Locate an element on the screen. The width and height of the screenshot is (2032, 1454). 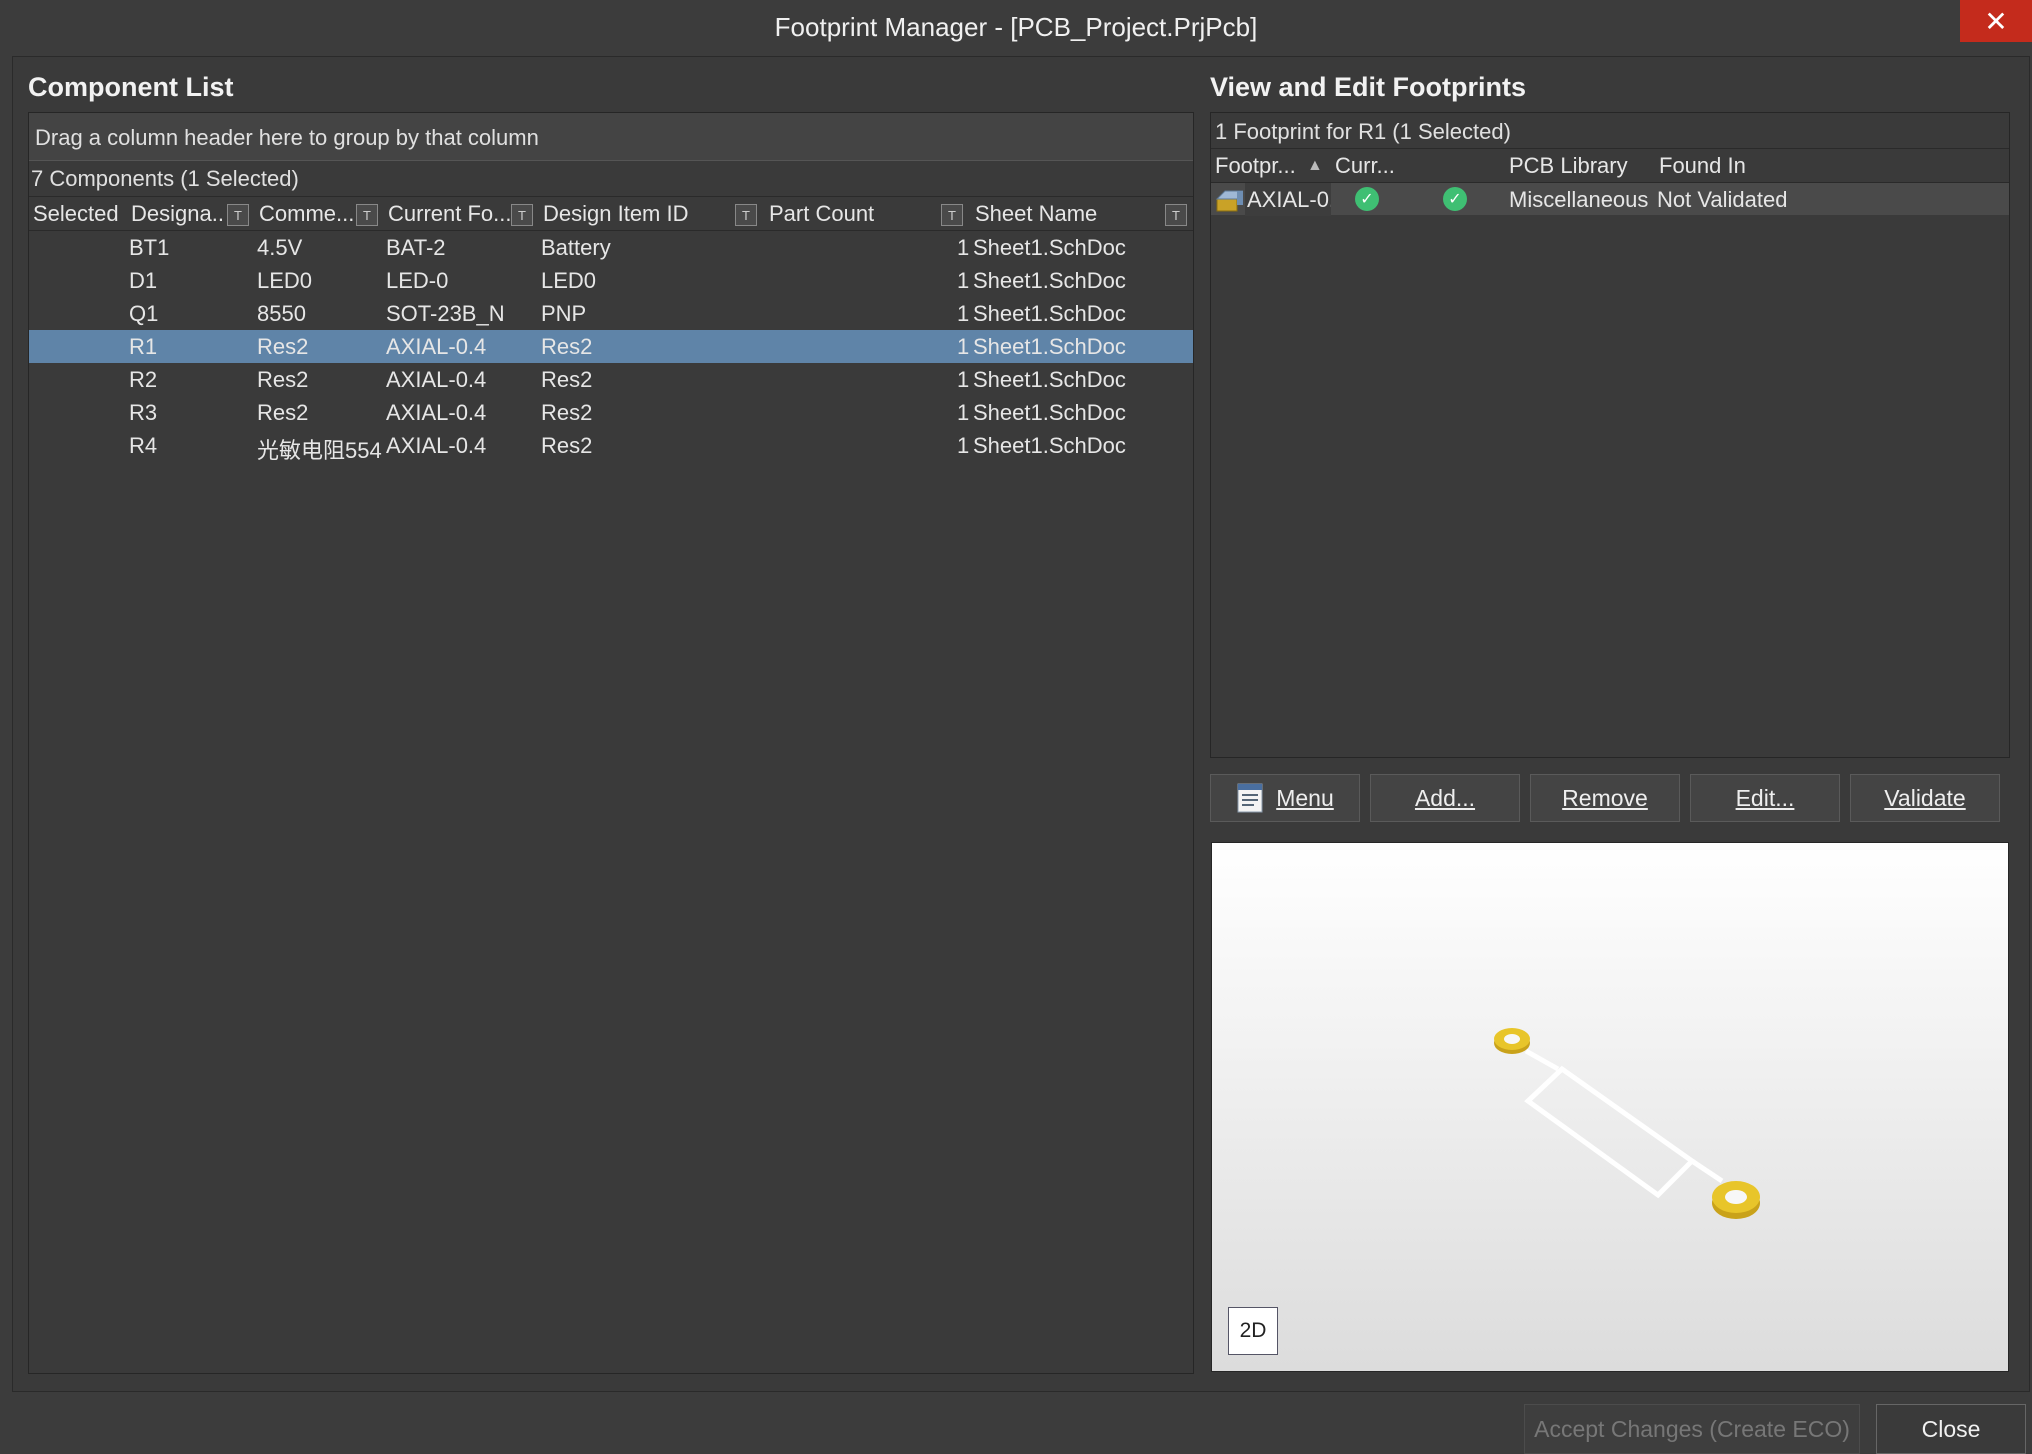
validate-button: Validate is located at coordinates (1925, 798).